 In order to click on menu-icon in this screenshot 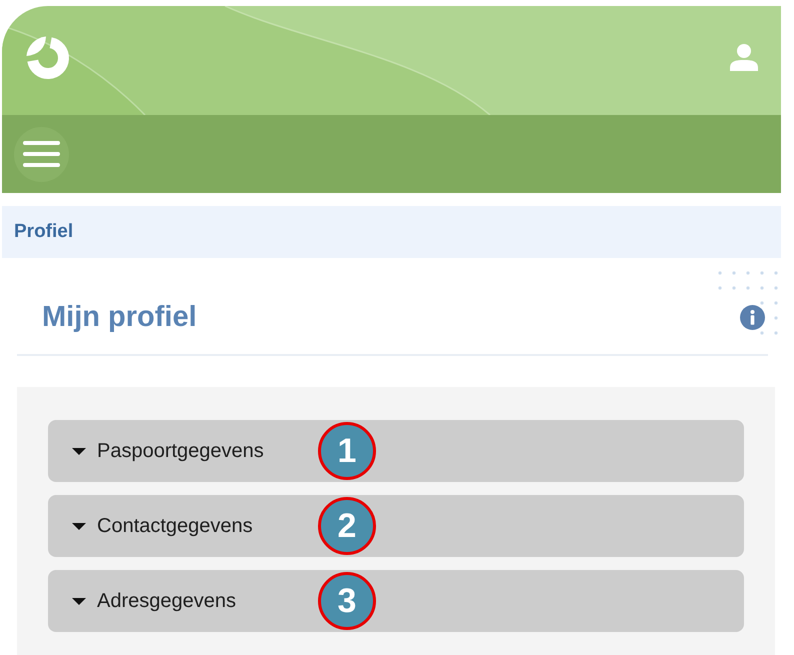, I will do `click(41, 154)`.